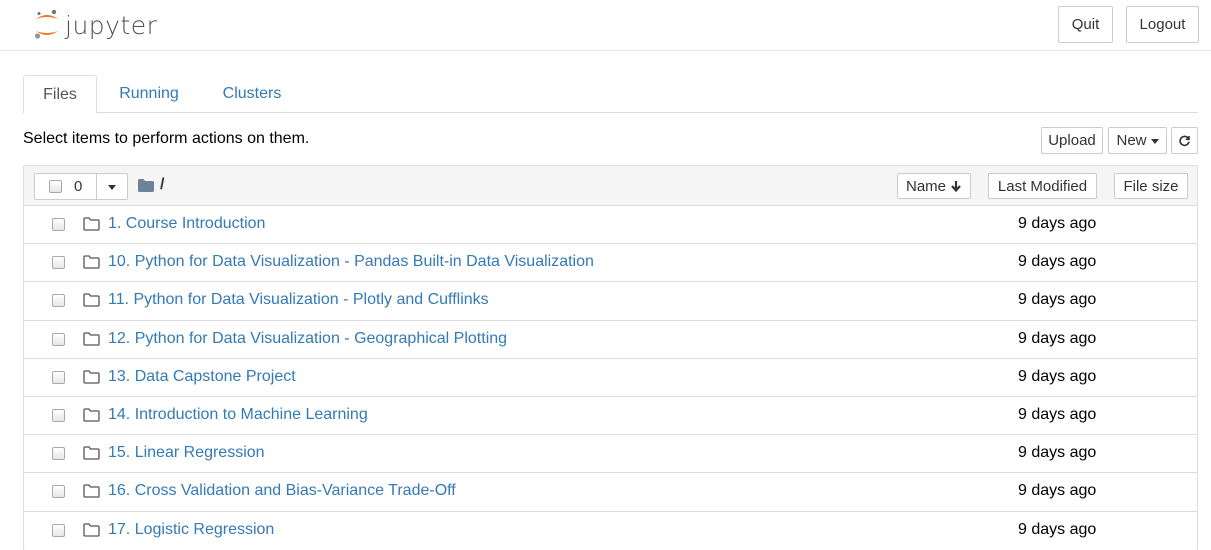  I want to click on item-name-link: 1. Course Introduction, so click(186, 224).